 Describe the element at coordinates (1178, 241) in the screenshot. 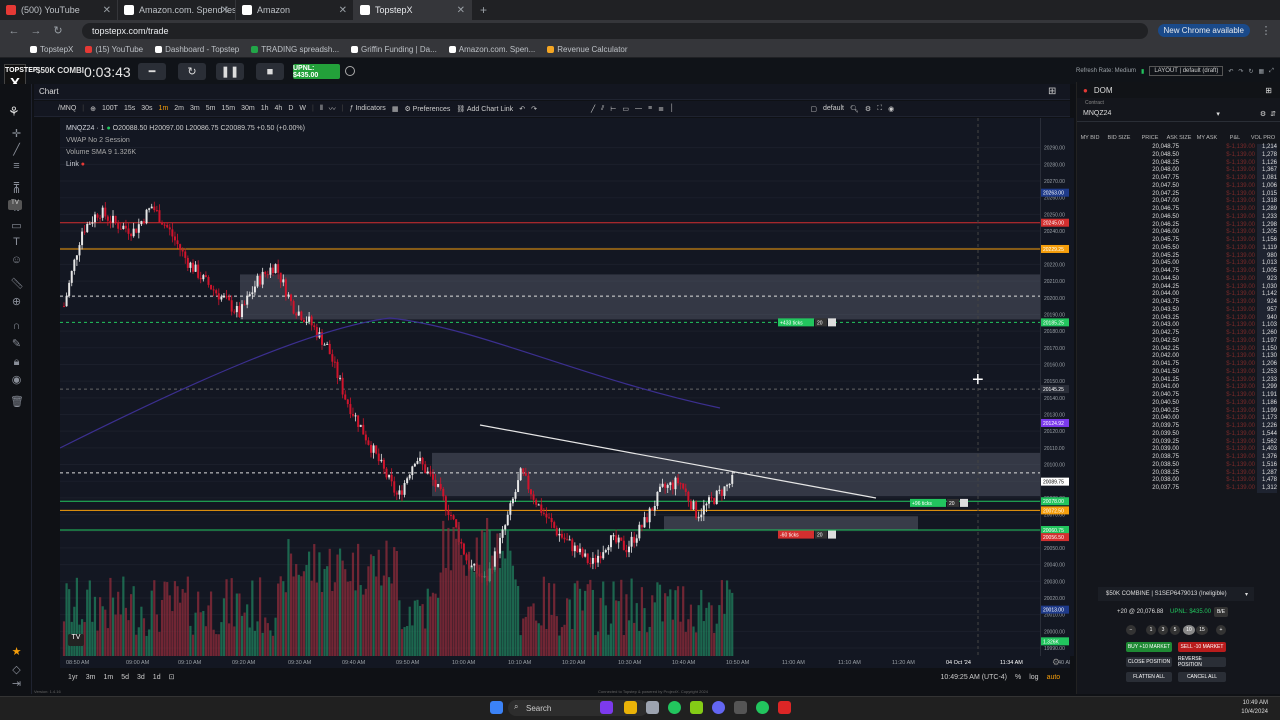

I see `dom-row: 20,045.75 $-1,139.00 1,156` at that location.